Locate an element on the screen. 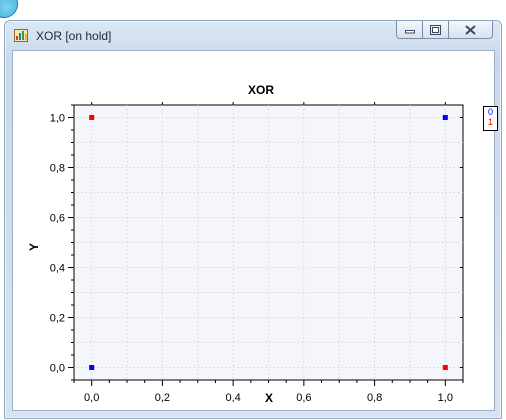 The height and width of the screenshot is (420, 506). close-icon is located at coordinates (470, 29).